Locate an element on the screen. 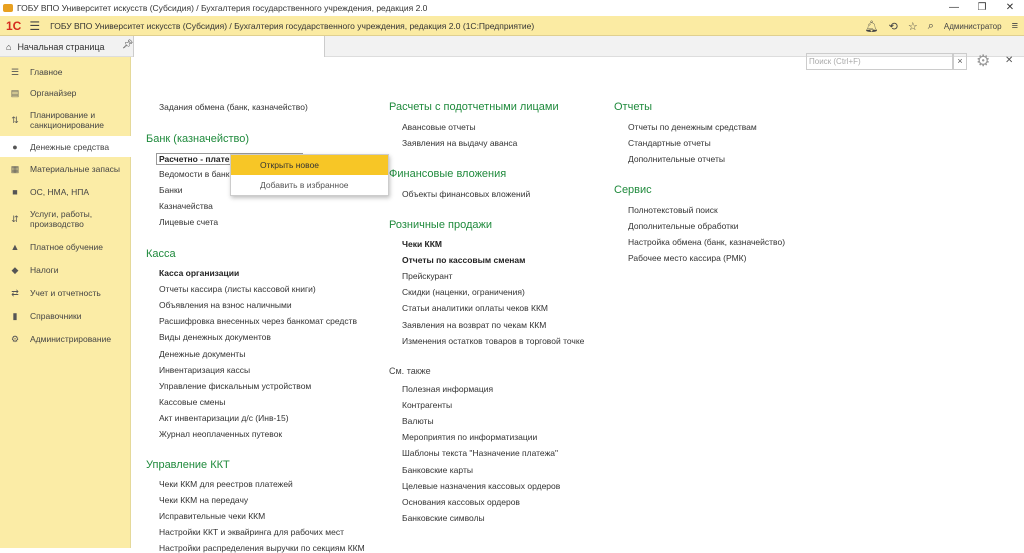  sidebar-item-references: ▮ Справочники is located at coordinates (65, 316).